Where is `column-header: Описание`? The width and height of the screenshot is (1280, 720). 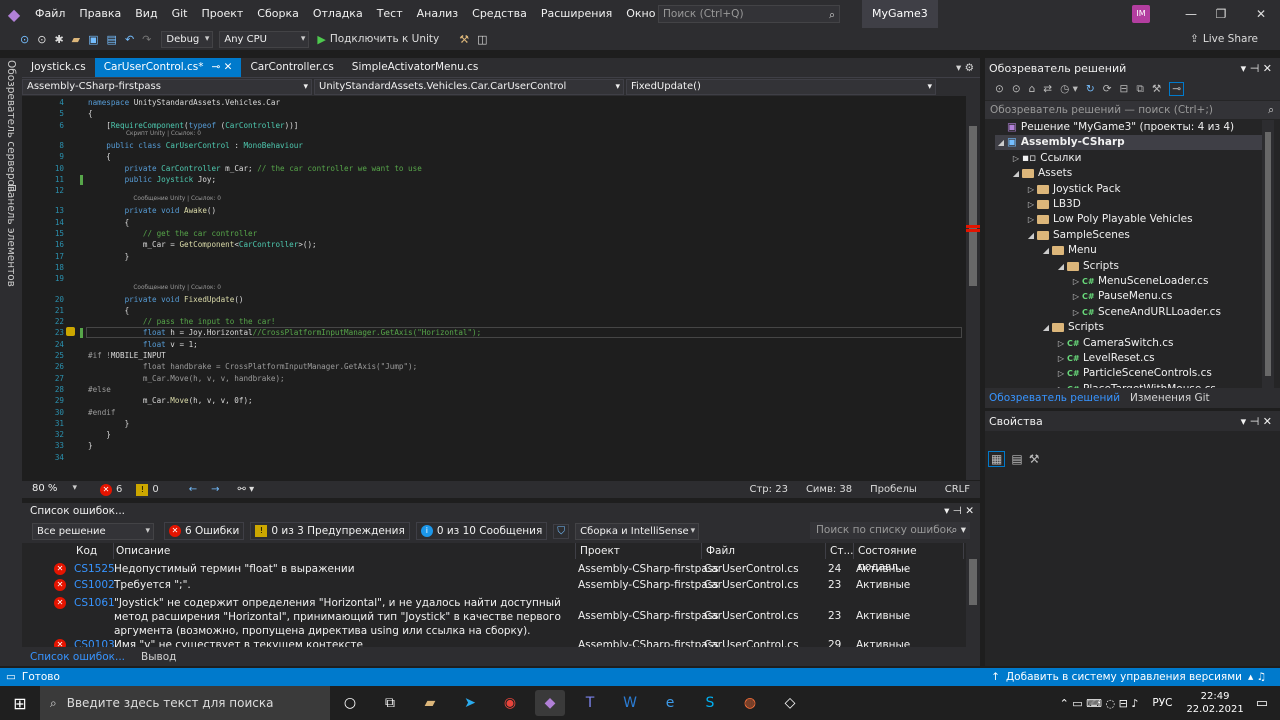
column-header: Описание is located at coordinates (344, 551).